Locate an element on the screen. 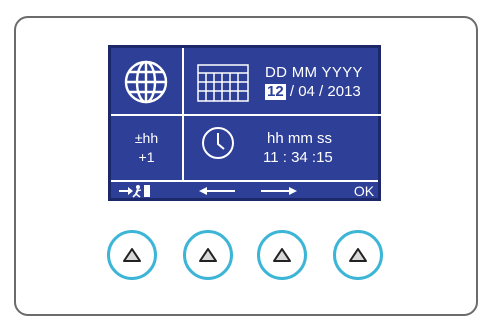 The width and height of the screenshot is (483, 316). softkey-left is located at coordinates (217, 191).